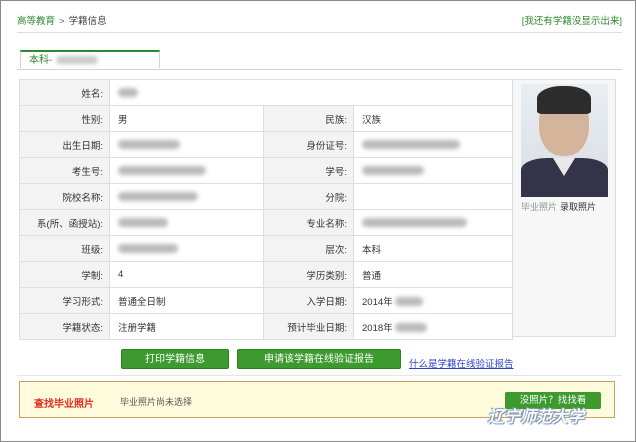 The height and width of the screenshot is (442, 636). I want to click on admission-photo-link: 录取照片, so click(578, 207).